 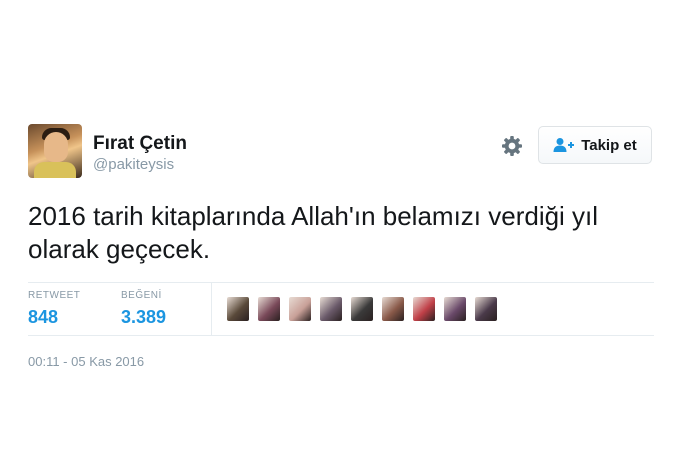 I want to click on user-handle: @pakiteysis, so click(x=140, y=165).